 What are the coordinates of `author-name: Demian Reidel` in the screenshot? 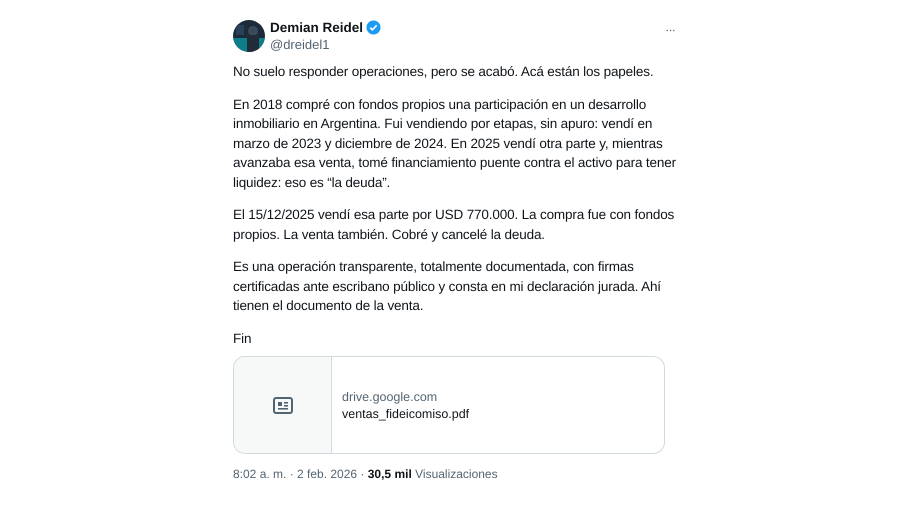 It's located at (317, 27).